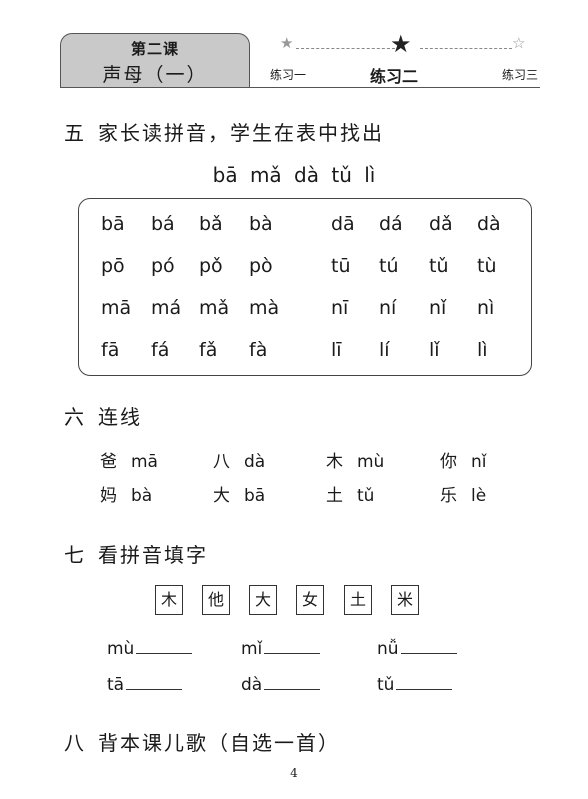  What do you see at coordinates (154, 49) in the screenshot?
I see `lesson-number: 第二课` at bounding box center [154, 49].